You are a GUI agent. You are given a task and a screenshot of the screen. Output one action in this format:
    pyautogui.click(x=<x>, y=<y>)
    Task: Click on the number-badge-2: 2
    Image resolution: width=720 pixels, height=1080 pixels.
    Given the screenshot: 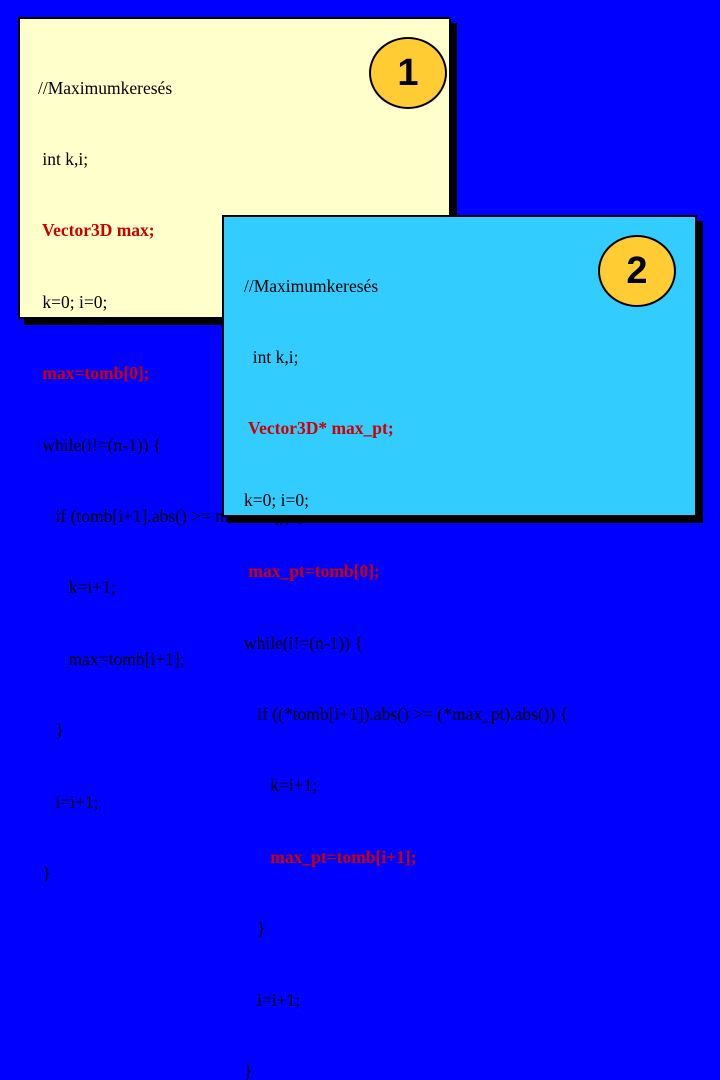 What is the action you would take?
    pyautogui.click(x=637, y=271)
    